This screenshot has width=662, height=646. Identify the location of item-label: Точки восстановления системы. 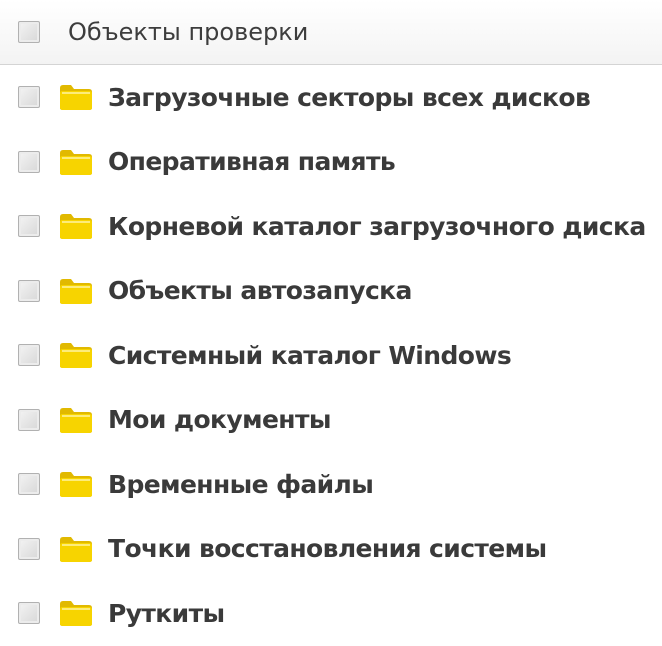
(327, 549).